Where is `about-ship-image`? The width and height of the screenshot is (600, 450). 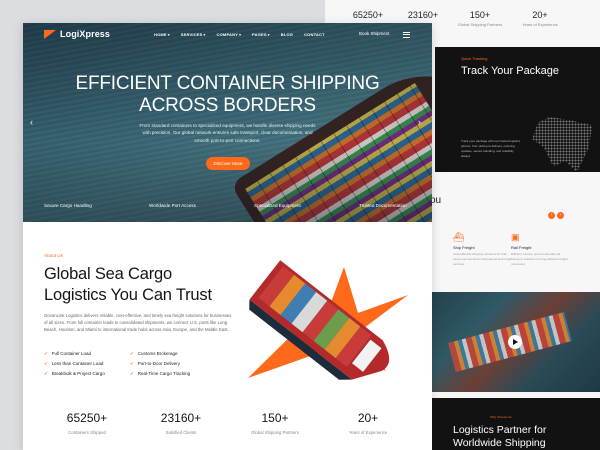
about-ship-image is located at coordinates (322, 318).